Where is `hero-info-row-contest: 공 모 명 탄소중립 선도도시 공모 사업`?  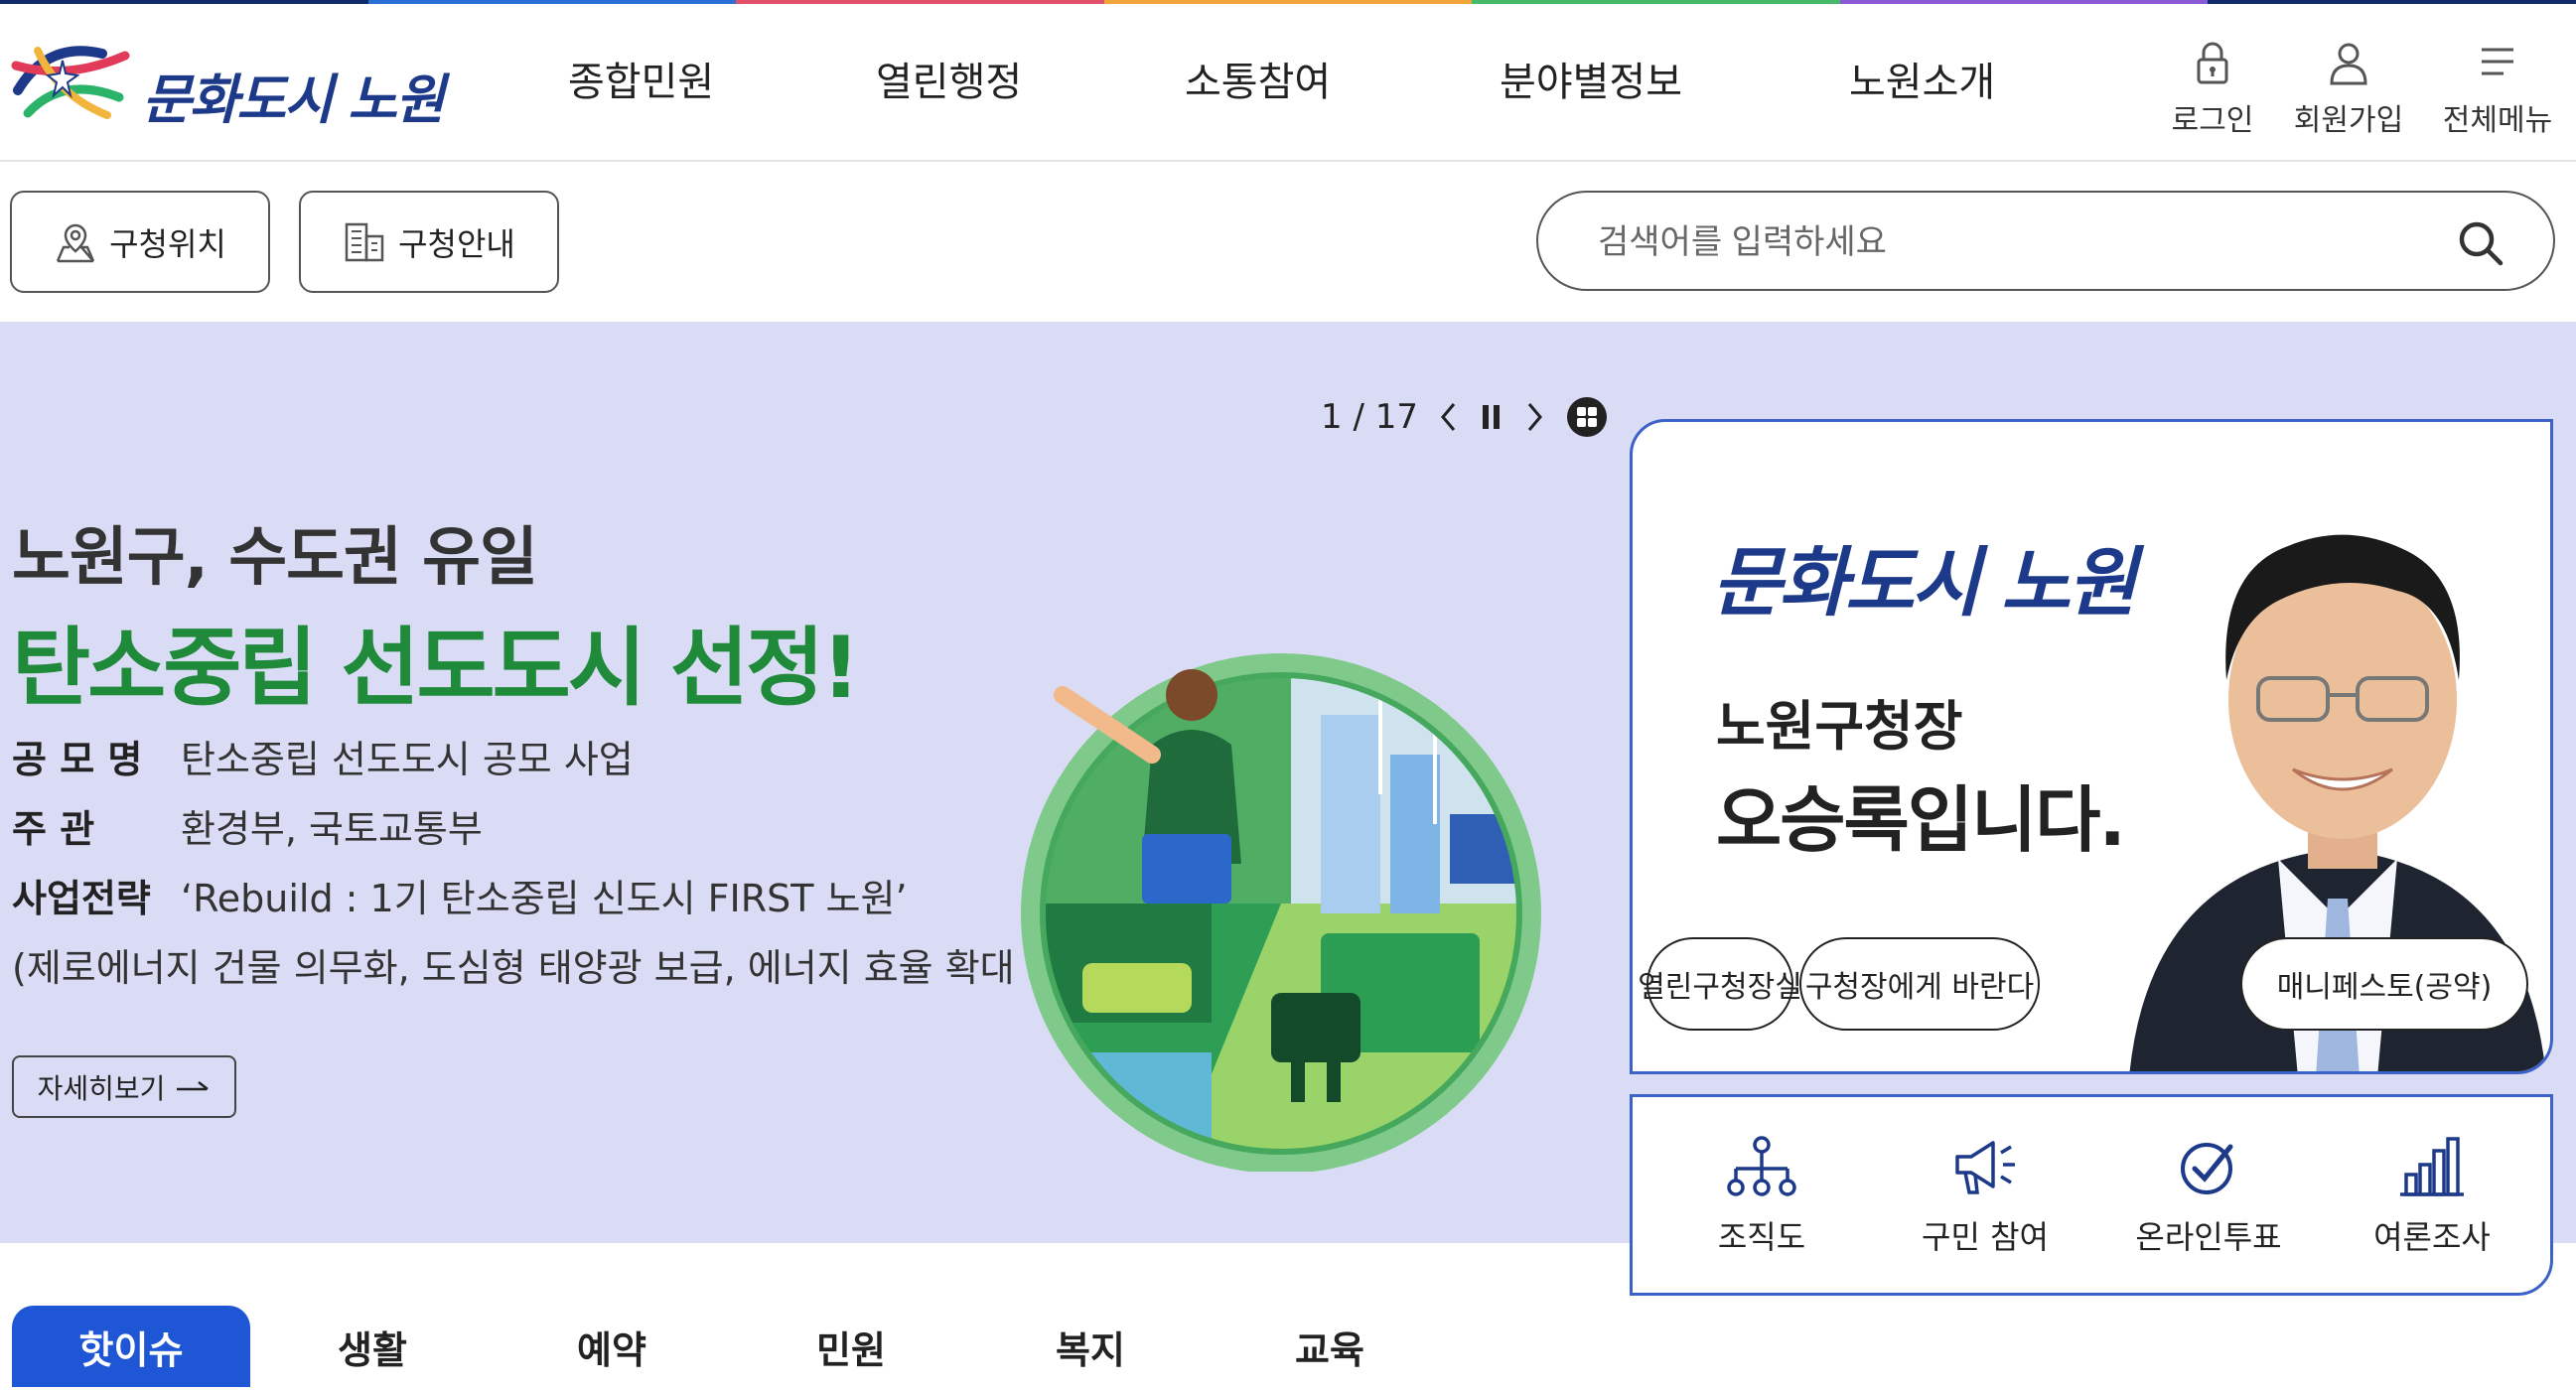 hero-info-row-contest: 공 모 명 탄소중립 선도도시 공모 사업 is located at coordinates (323, 756).